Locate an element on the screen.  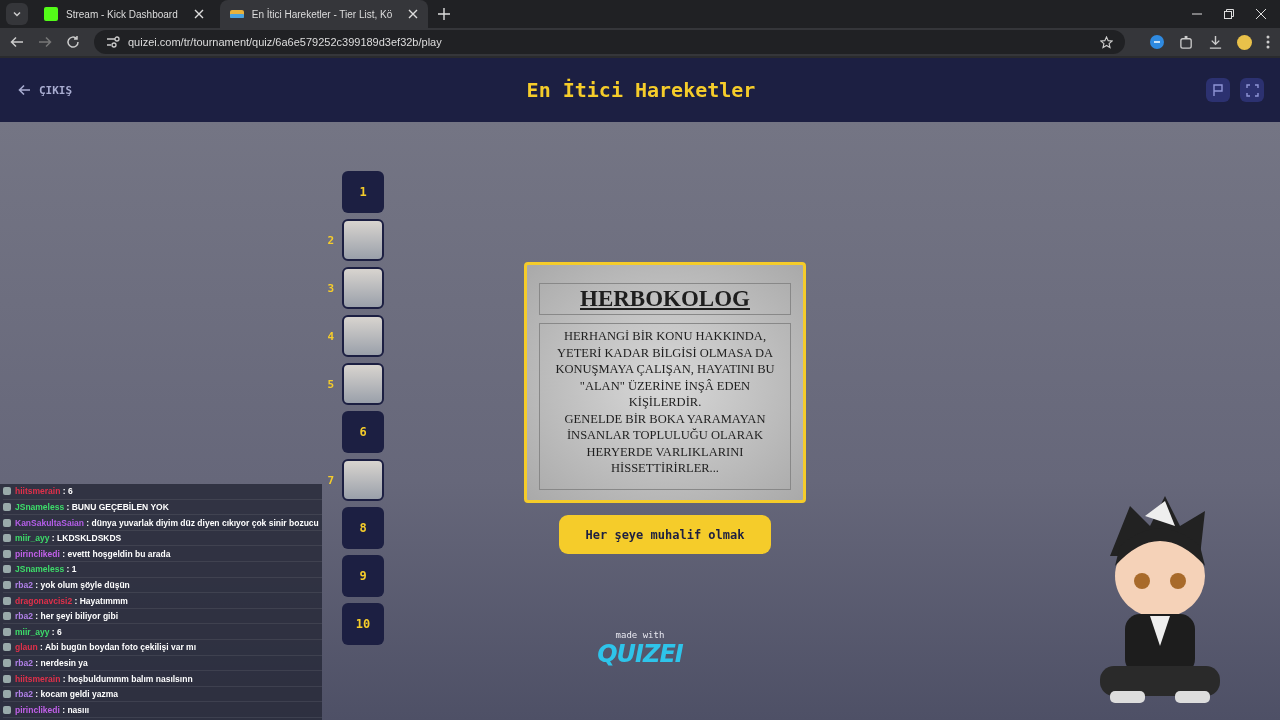
report-button is located at coordinates (1218, 90).